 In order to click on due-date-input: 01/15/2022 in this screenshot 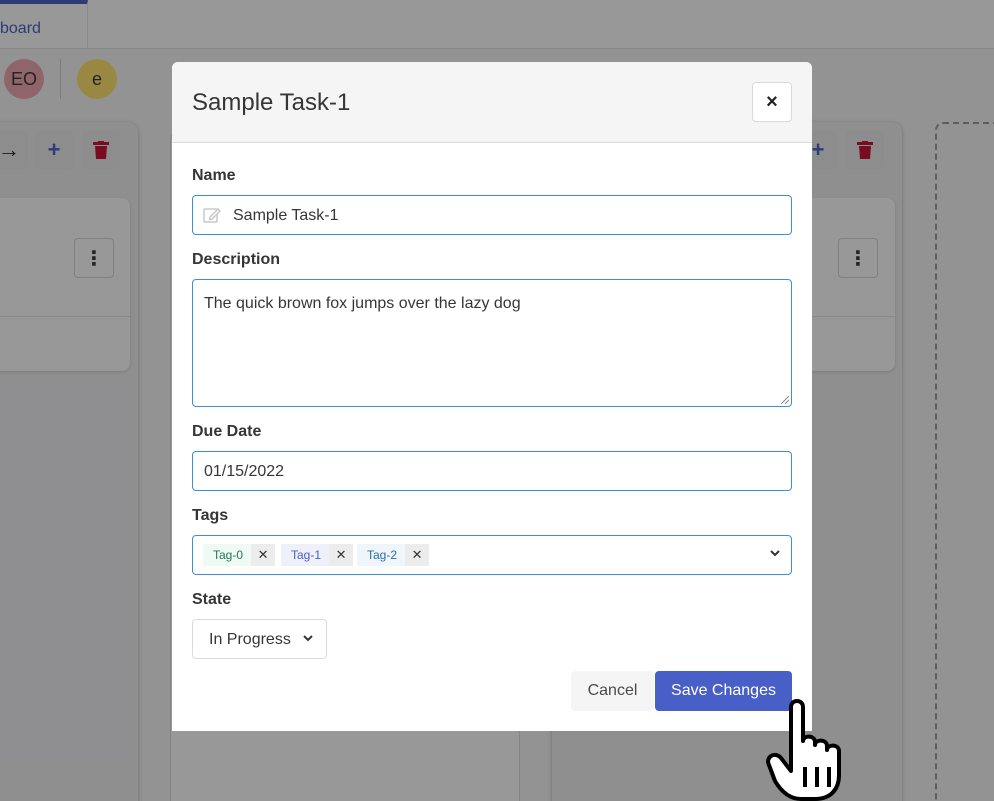, I will do `click(492, 471)`.